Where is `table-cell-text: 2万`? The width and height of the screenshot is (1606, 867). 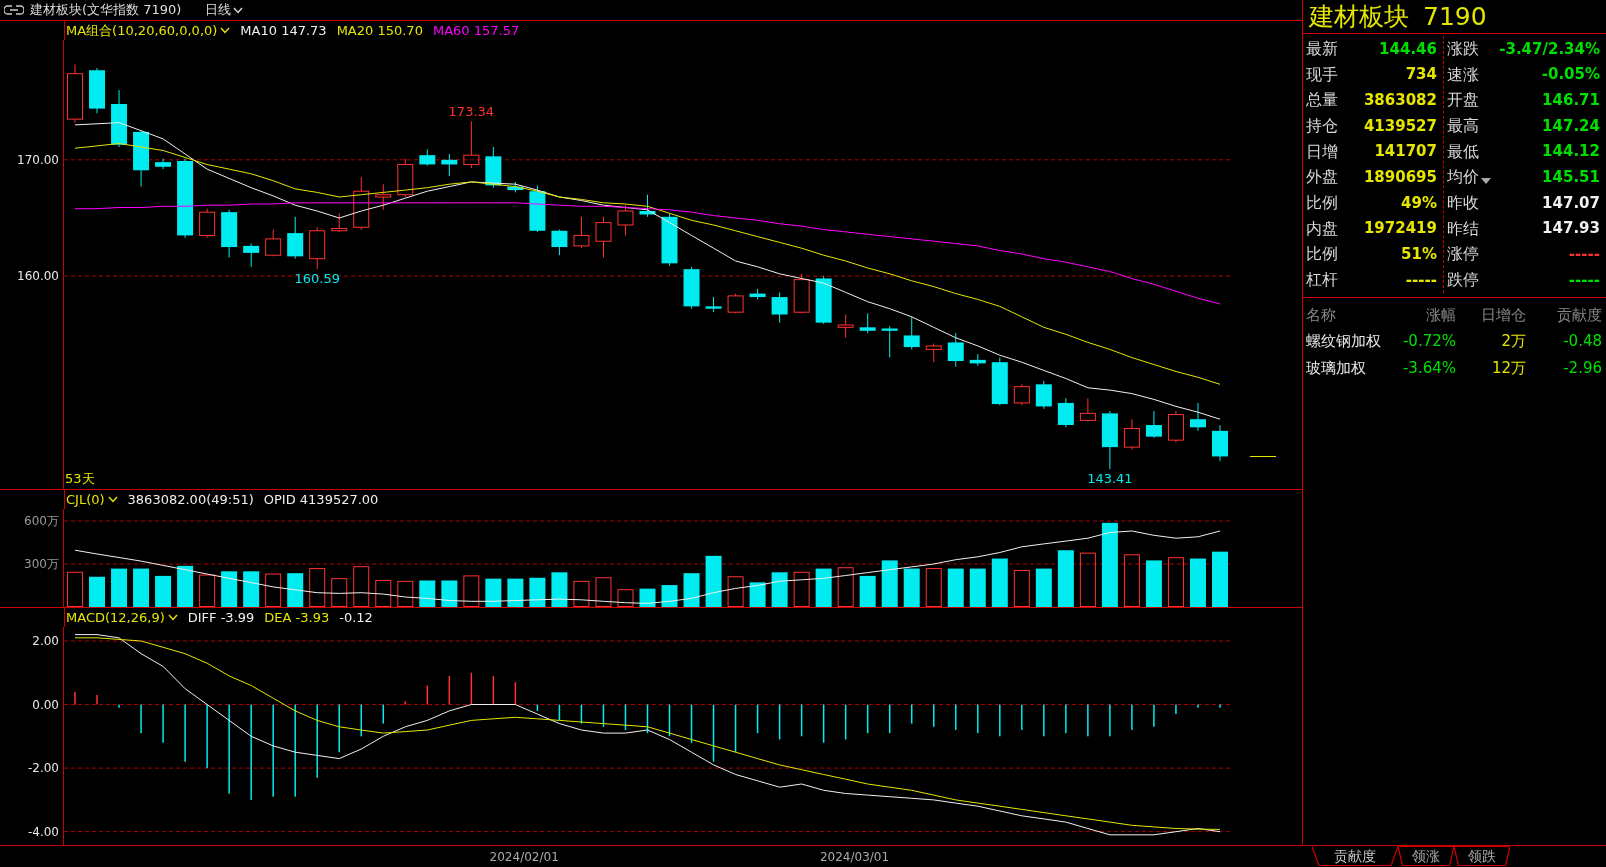
table-cell-text: 2万 is located at coordinates (1513, 342).